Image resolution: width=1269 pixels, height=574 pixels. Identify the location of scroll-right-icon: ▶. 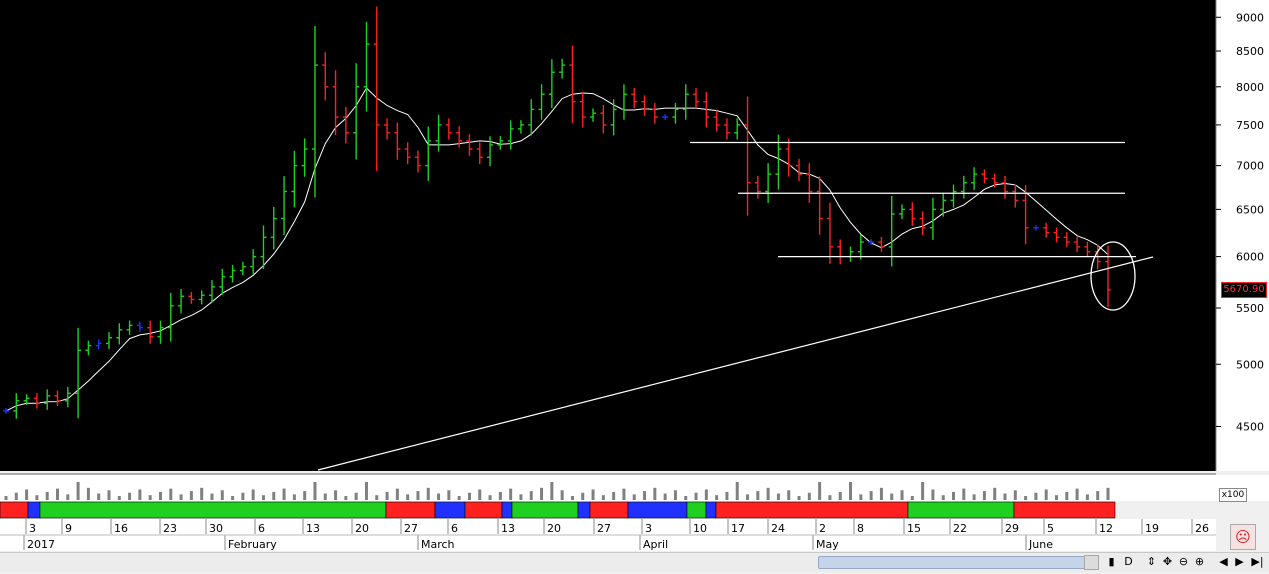
(1239, 561).